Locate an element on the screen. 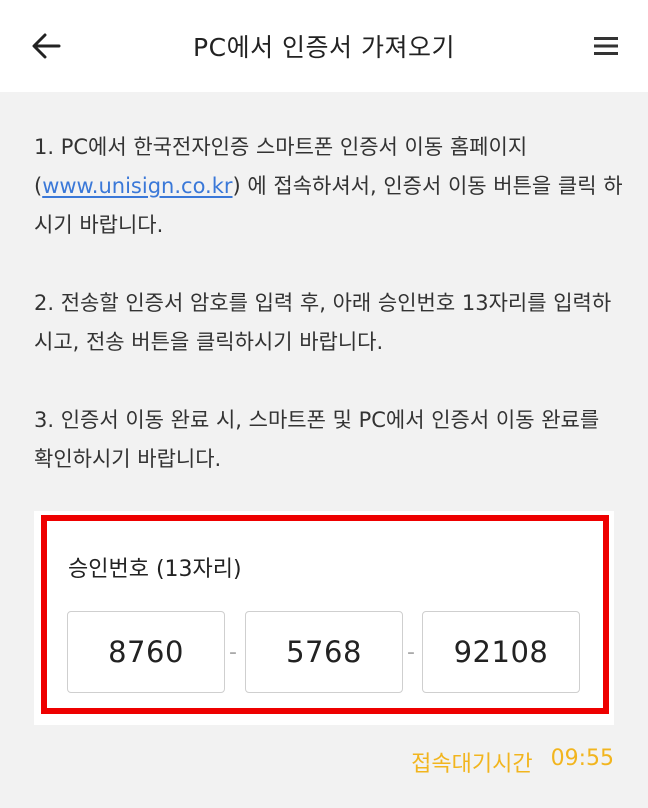 The width and height of the screenshot is (648, 808). page-title: PC에서 인증서 가져오기 is located at coordinates (324, 47).